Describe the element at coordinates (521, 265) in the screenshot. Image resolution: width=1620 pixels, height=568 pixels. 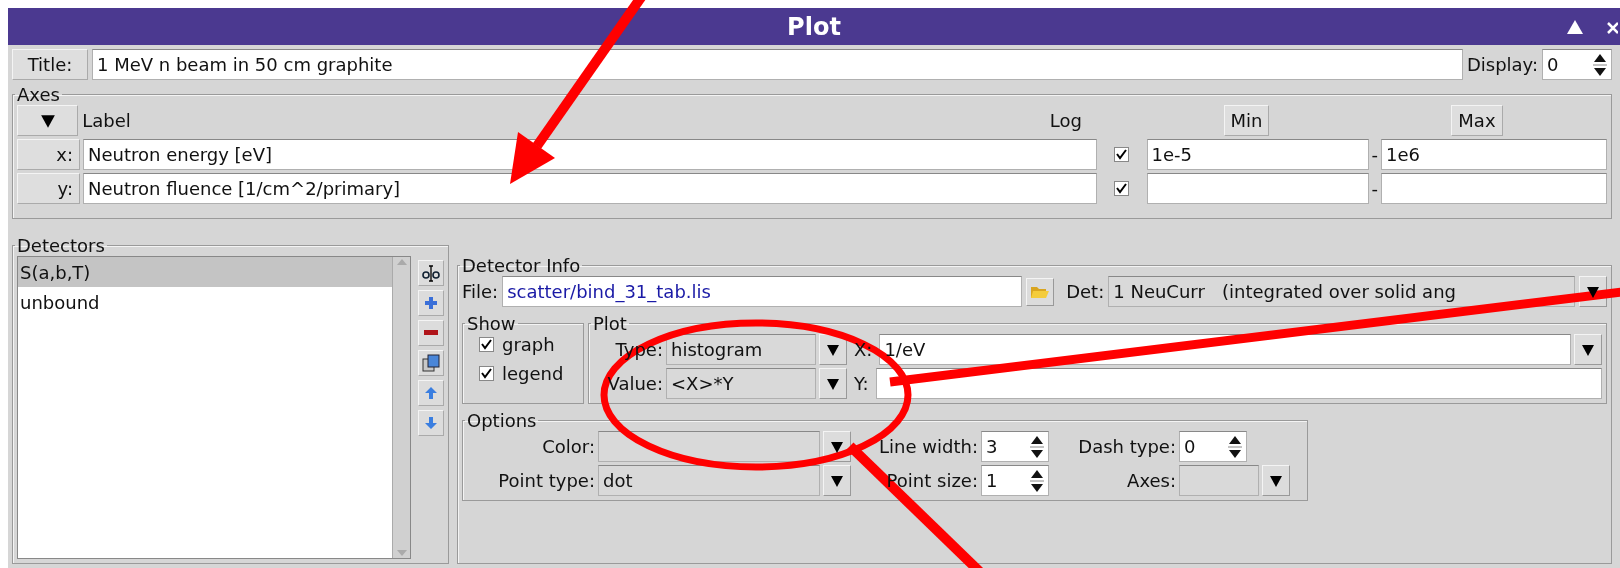
I see `group-label: Detector Info` at that location.